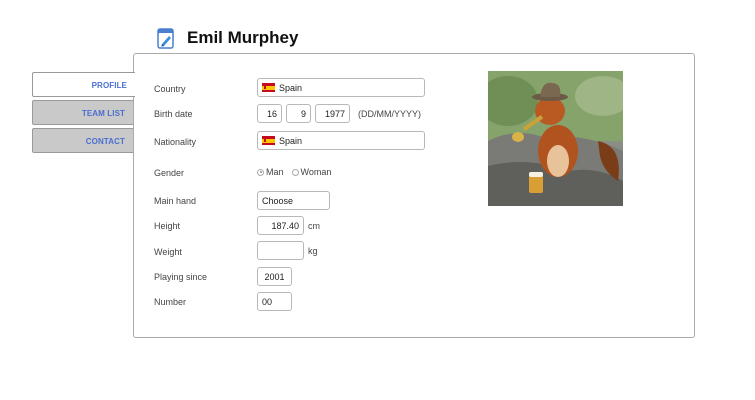 This screenshot has height=400, width=755. Describe the element at coordinates (83, 84) in the screenshot. I see `tab-profile: PROFILE` at that location.